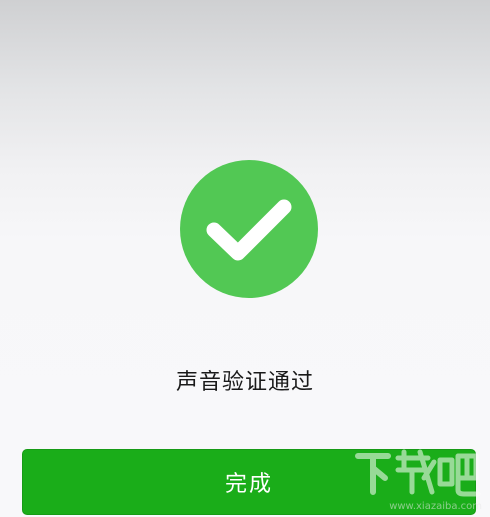  I want to click on watermark-url: www.xiazaiba.com, so click(435, 506).